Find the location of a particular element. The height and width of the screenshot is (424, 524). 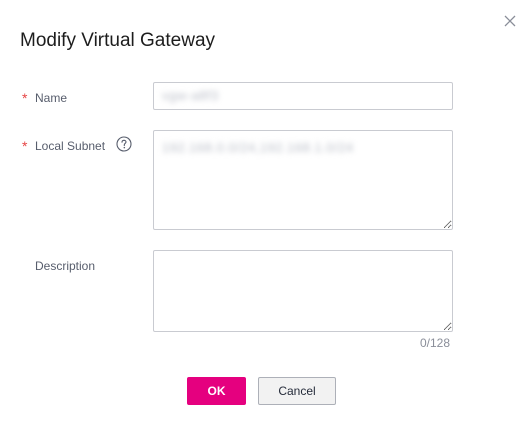

dialog-title: Modify Virtual Gateway is located at coordinates (118, 40).